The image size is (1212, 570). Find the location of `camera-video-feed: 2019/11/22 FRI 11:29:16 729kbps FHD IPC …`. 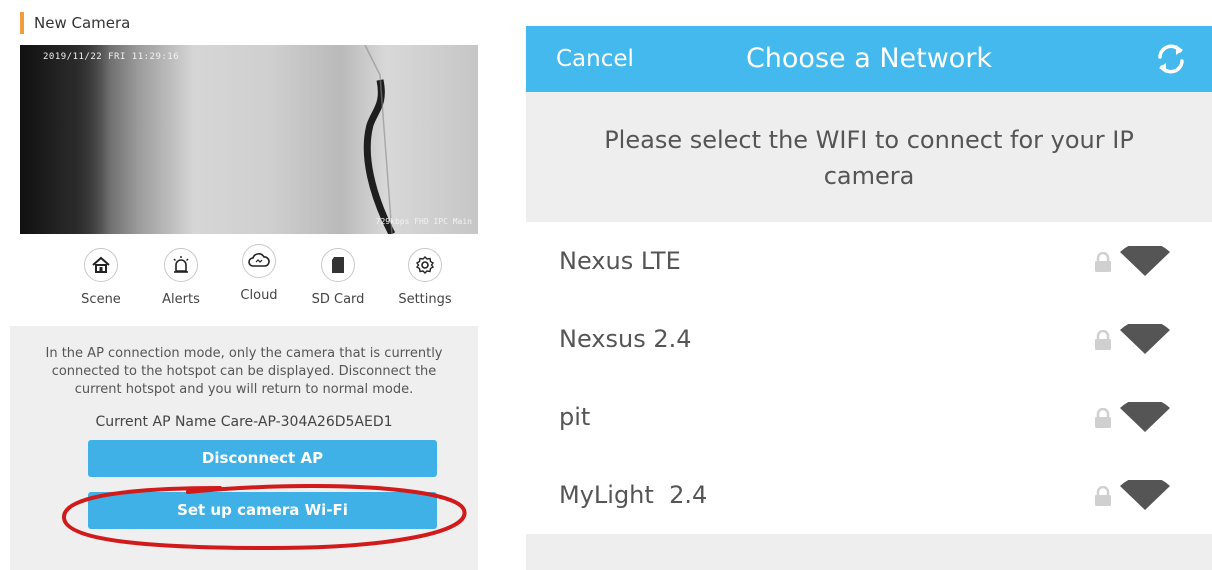

camera-video-feed: 2019/11/22 FRI 11:29:16 729kbps FHD IPC … is located at coordinates (249, 139).